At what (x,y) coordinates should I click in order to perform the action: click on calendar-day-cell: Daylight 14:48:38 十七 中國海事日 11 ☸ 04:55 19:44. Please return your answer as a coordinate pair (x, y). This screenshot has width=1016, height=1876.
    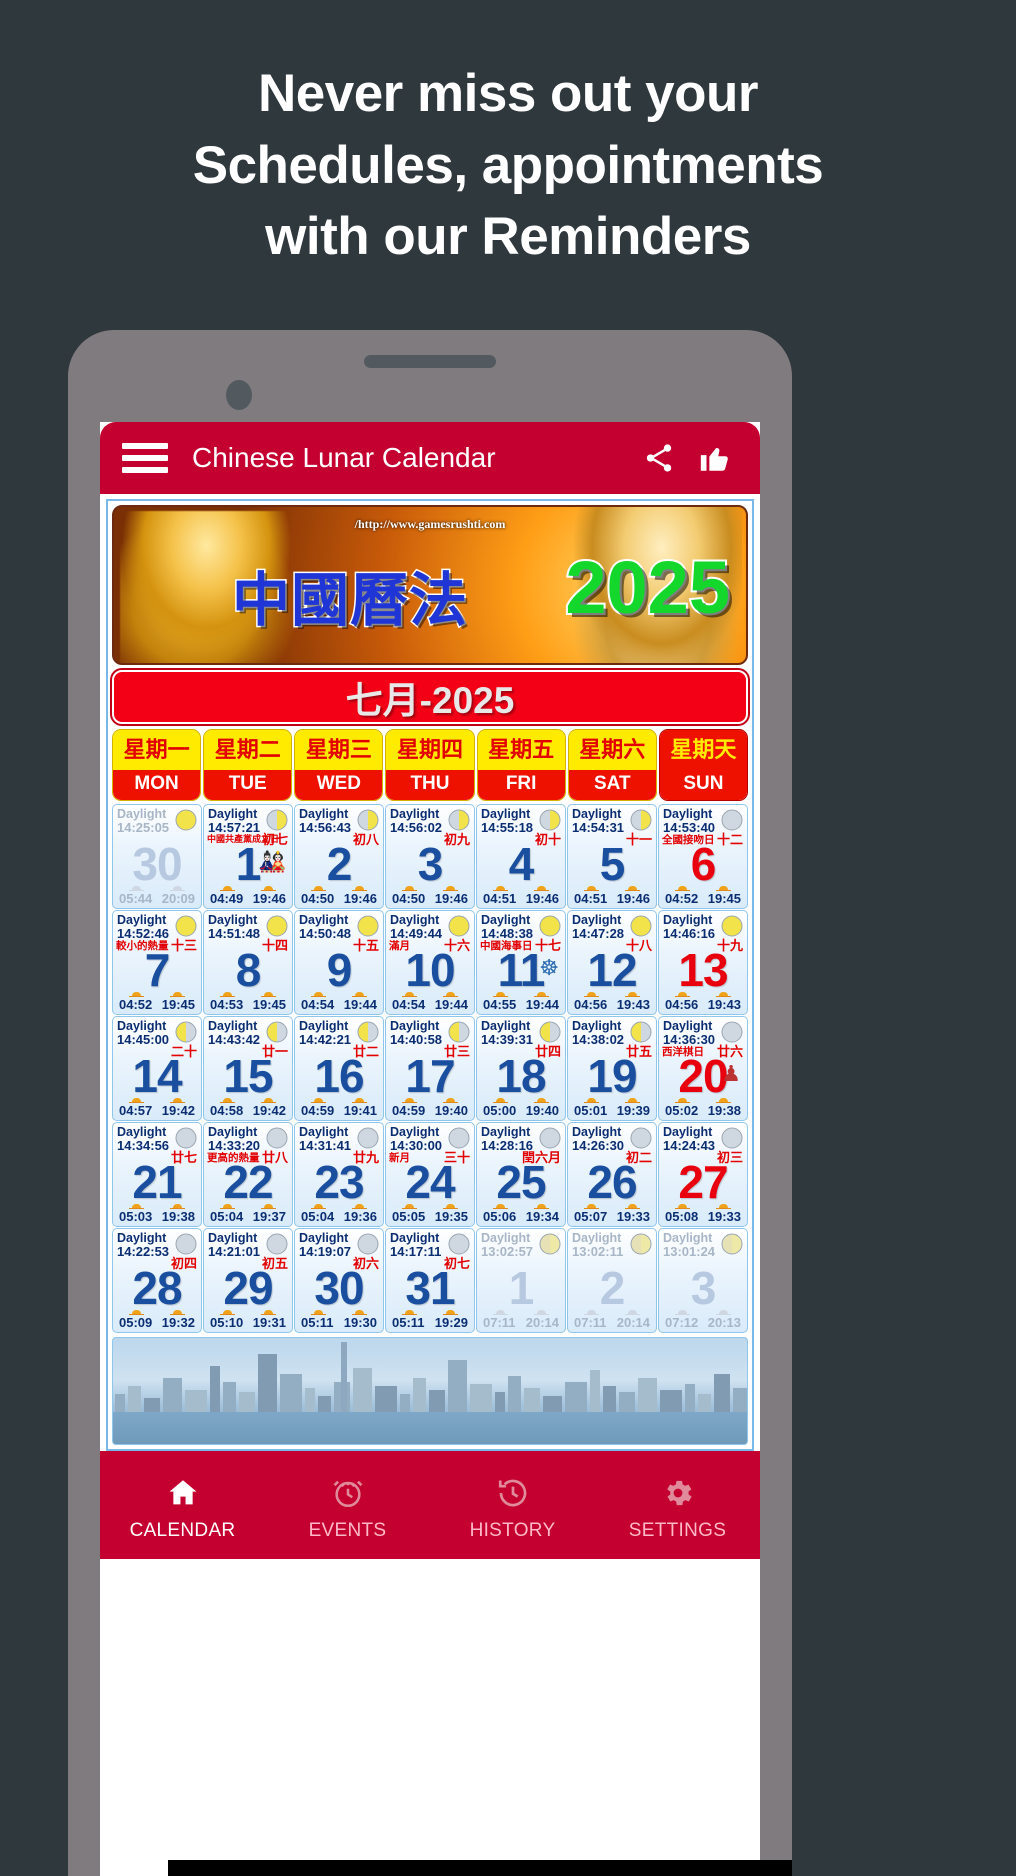
    Looking at the image, I should click on (521, 962).